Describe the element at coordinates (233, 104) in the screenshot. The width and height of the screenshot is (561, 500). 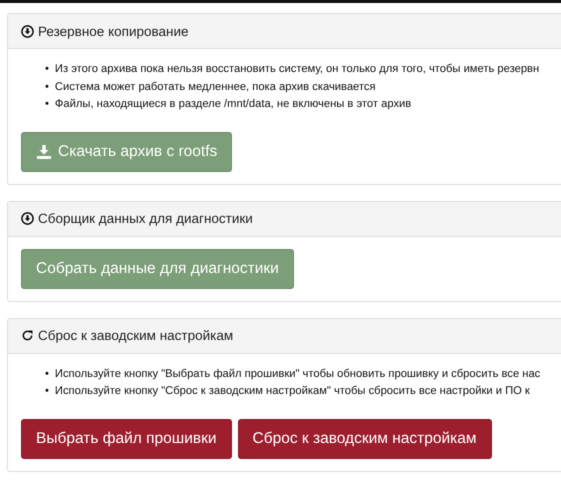
I see `note-text: Файлы, находящиеся в разделе /mnt/data, не включены в этот архив` at that location.